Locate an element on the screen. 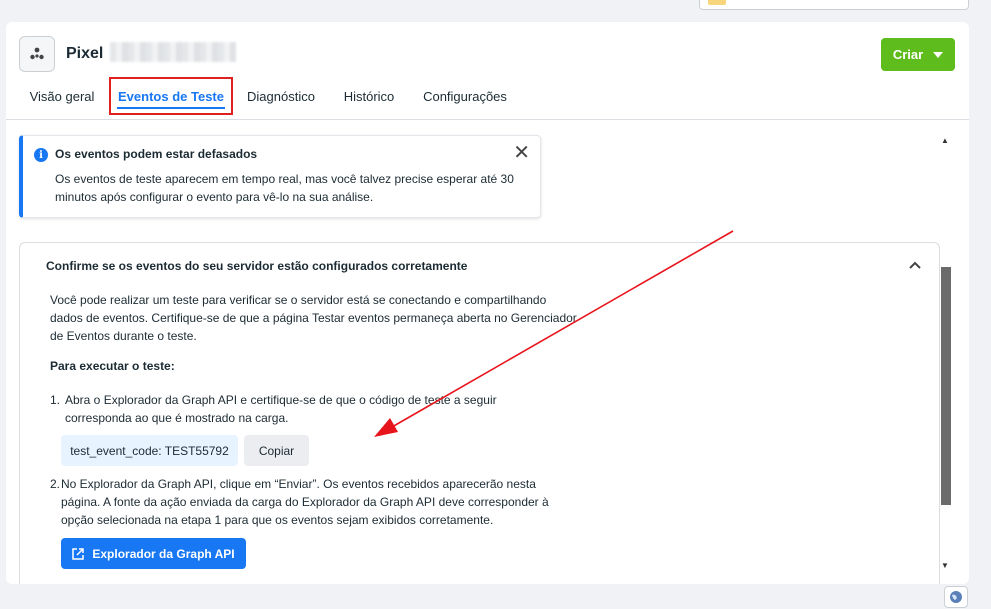 This screenshot has height=609, width=991. test-code-box: test_event_code: TEST55792 is located at coordinates (149, 450).